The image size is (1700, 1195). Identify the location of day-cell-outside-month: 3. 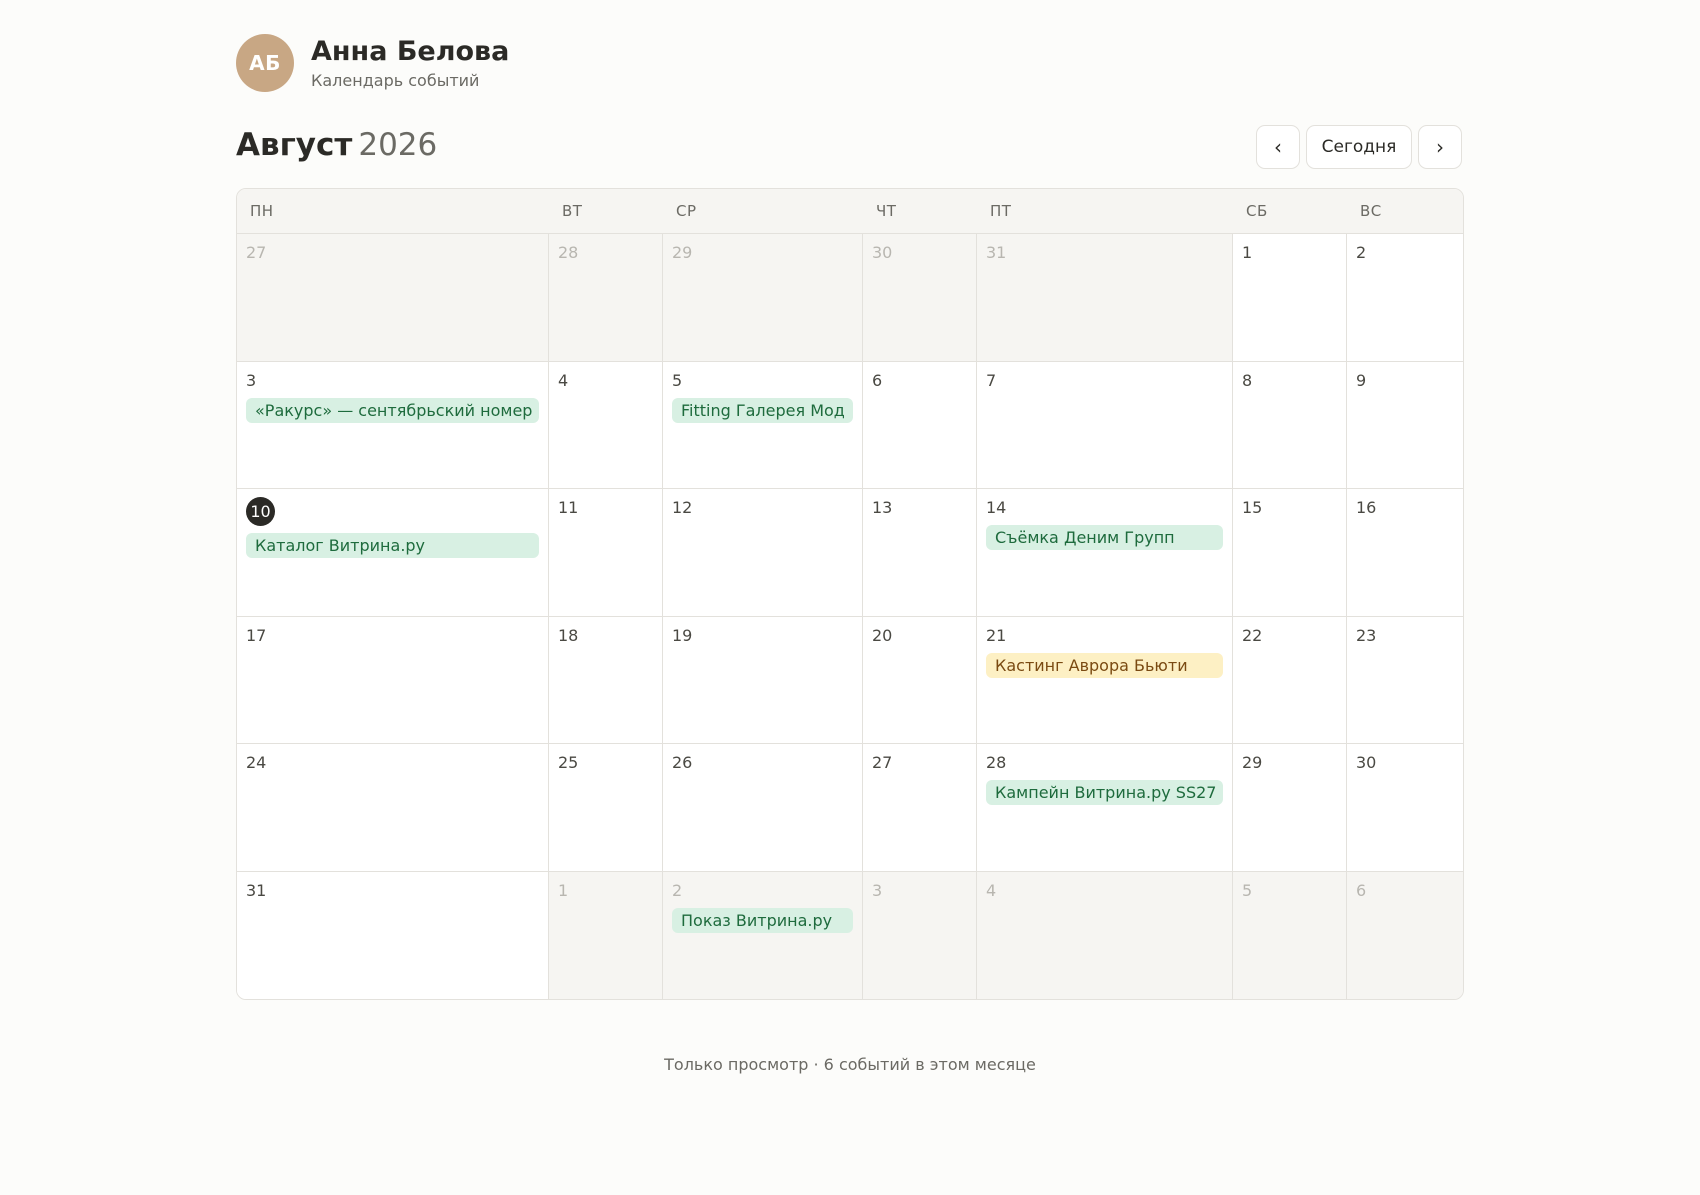
(920, 935).